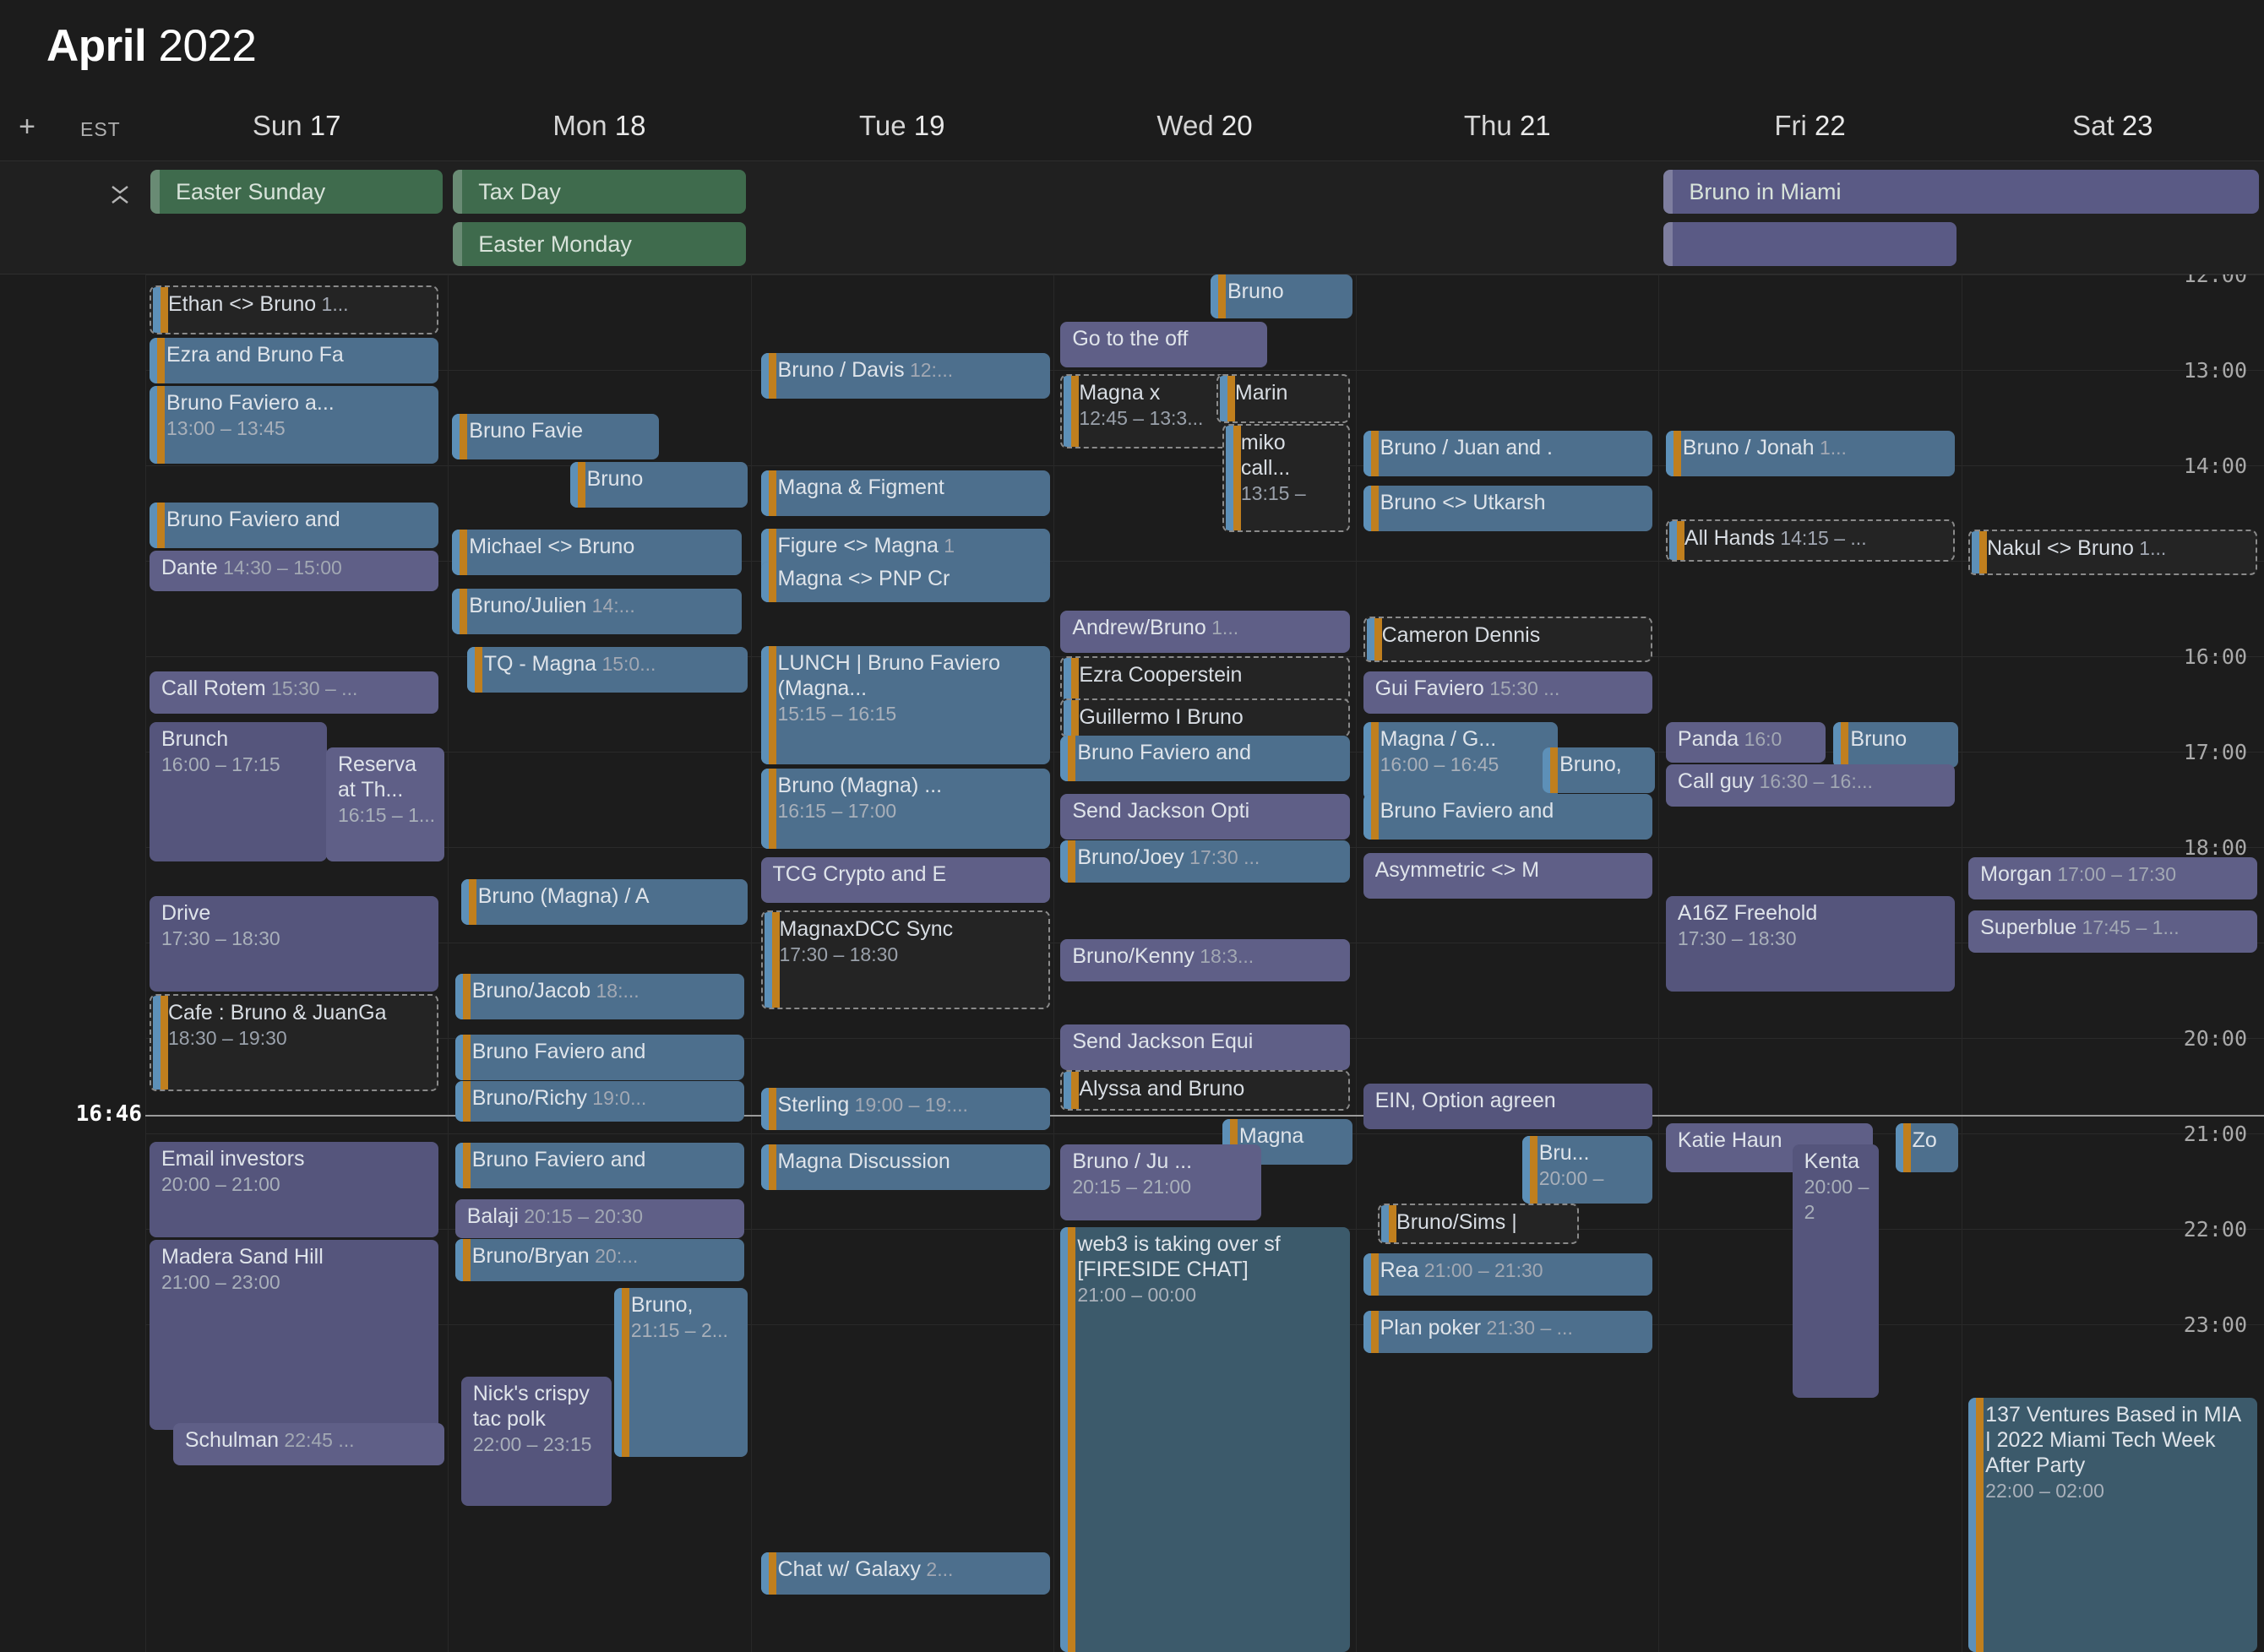 Image resolution: width=2264 pixels, height=1652 pixels. I want to click on calendar-event: MagnaxDCC Sync 17:30 – 18:30, so click(905, 960).